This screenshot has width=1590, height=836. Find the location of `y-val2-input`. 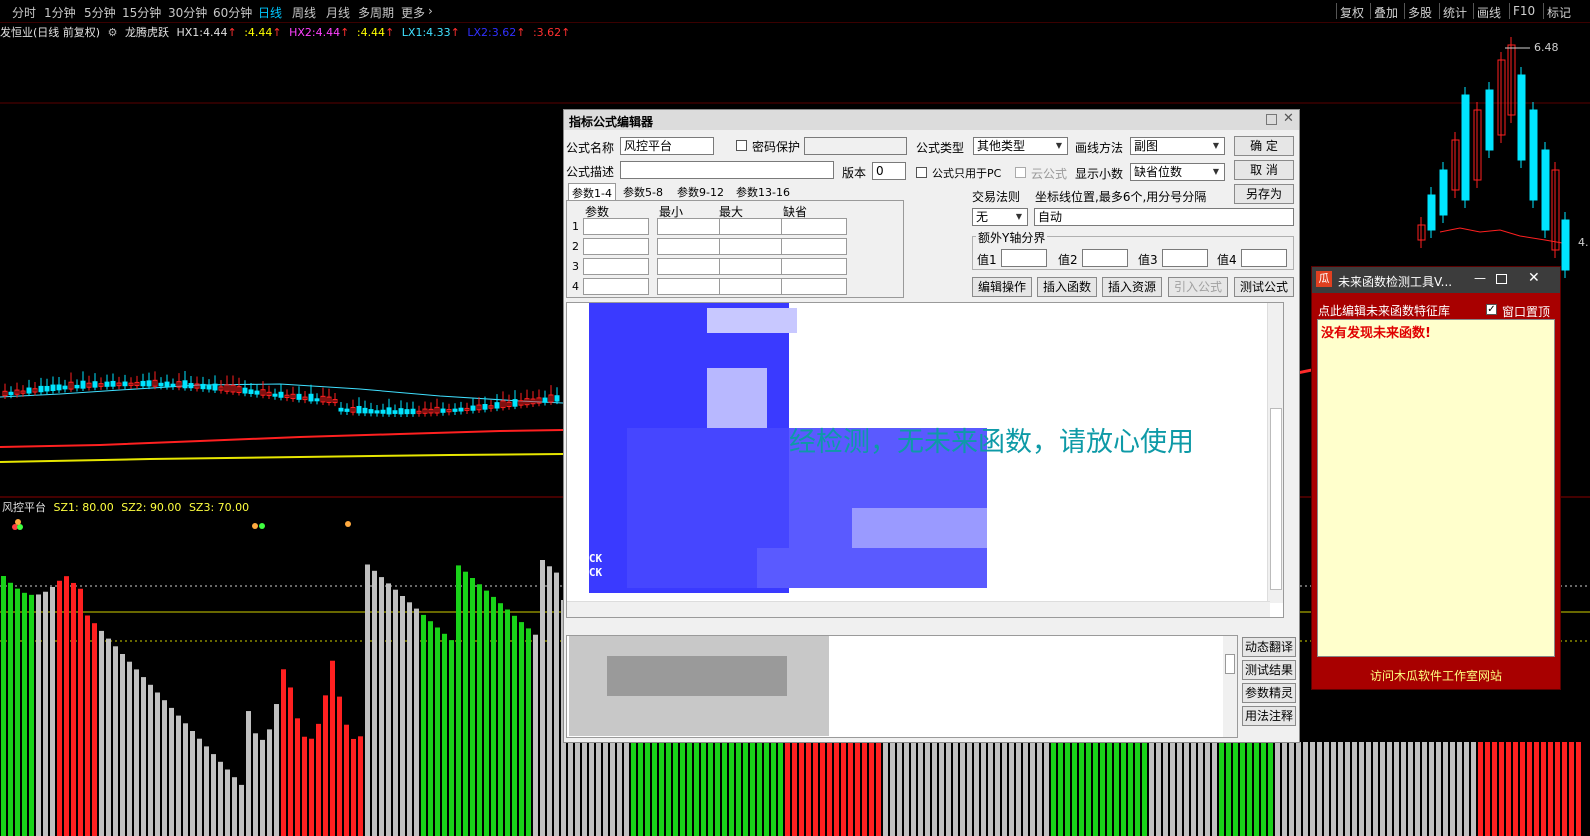

y-val2-input is located at coordinates (1105, 258).